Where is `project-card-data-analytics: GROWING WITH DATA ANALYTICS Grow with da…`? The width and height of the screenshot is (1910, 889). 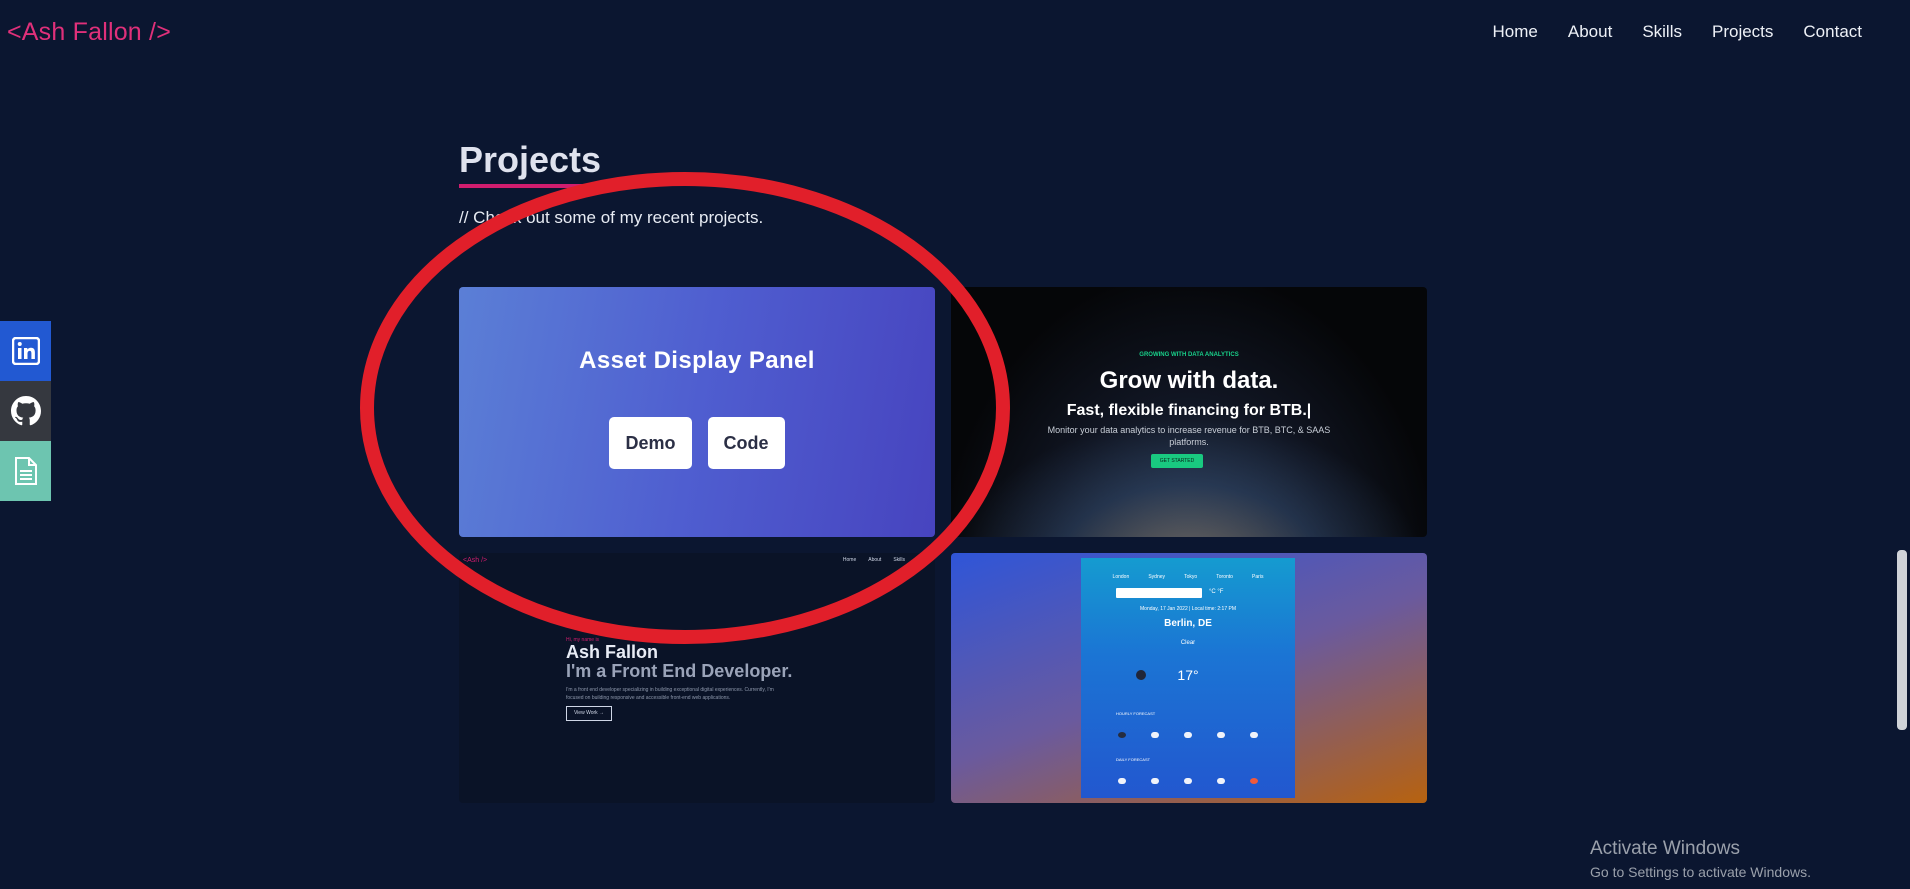 project-card-data-analytics: GROWING WITH DATA ANALYTICS Grow with da… is located at coordinates (1189, 412).